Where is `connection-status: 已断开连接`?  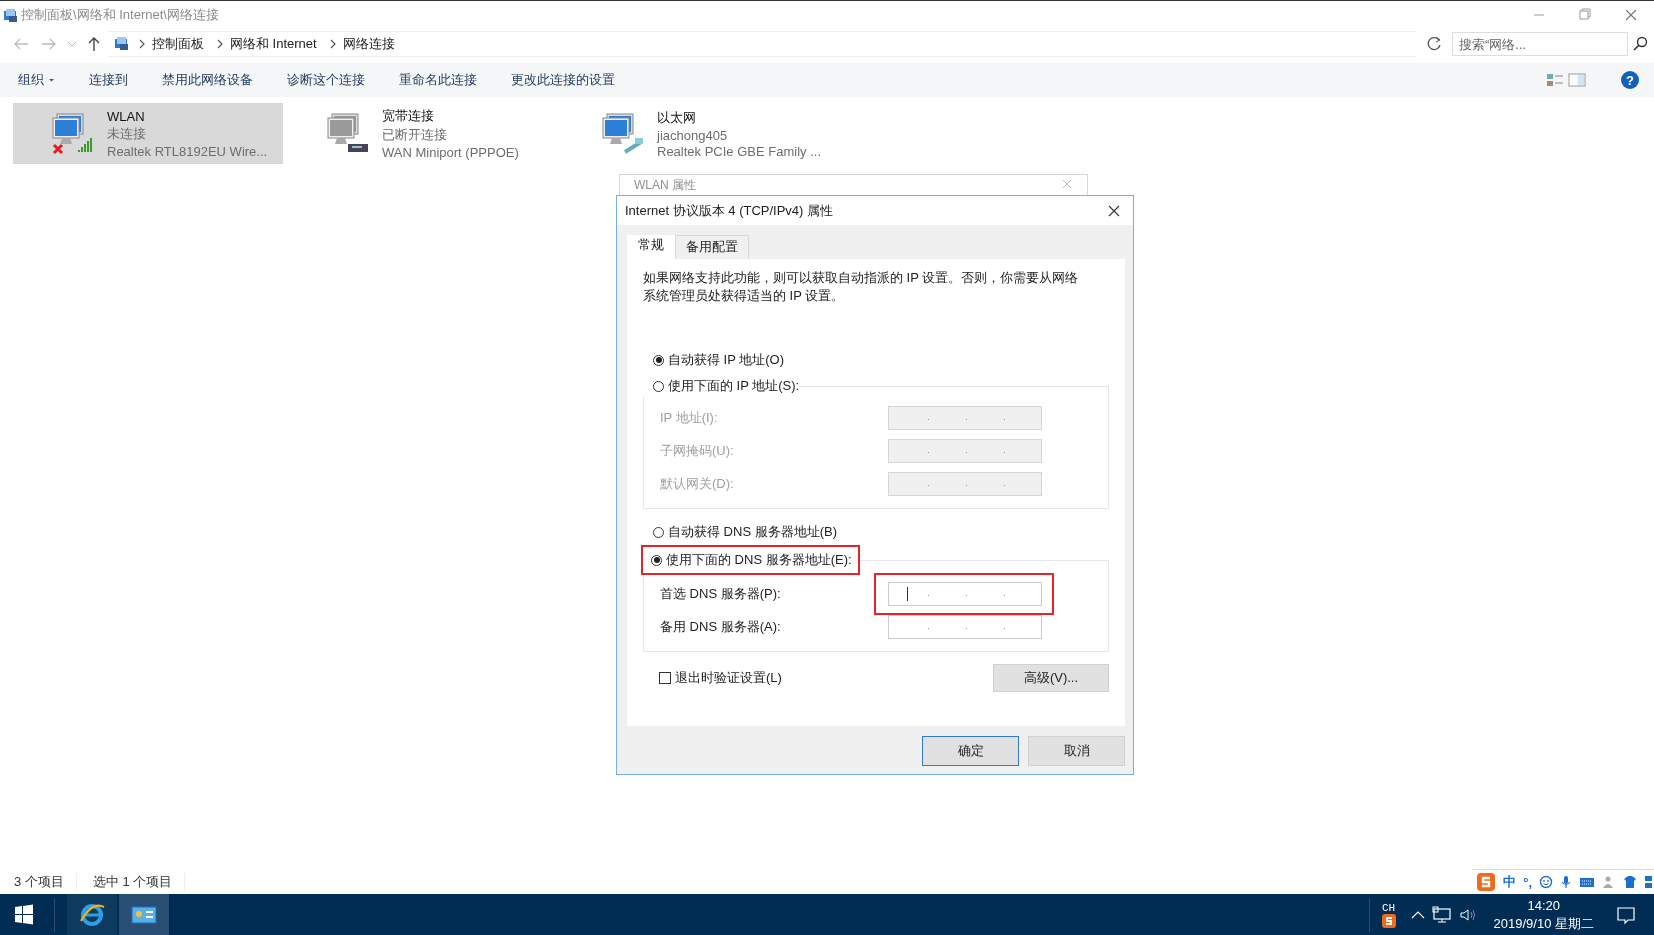 connection-status: 已断开连接 is located at coordinates (415, 135).